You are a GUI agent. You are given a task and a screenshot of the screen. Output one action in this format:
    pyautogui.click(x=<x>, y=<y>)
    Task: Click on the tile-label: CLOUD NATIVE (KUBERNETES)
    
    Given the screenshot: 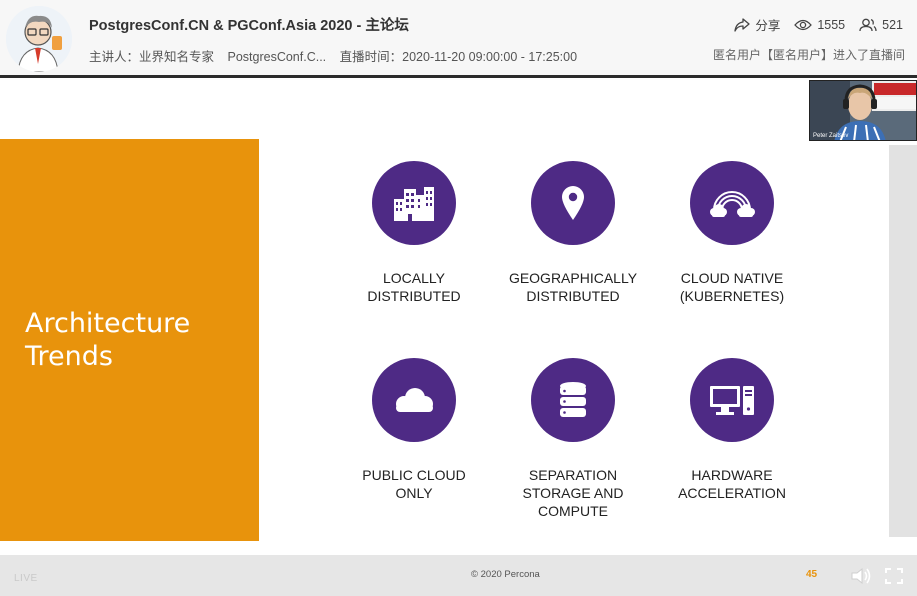 What is the action you would take?
    pyautogui.click(x=732, y=287)
    